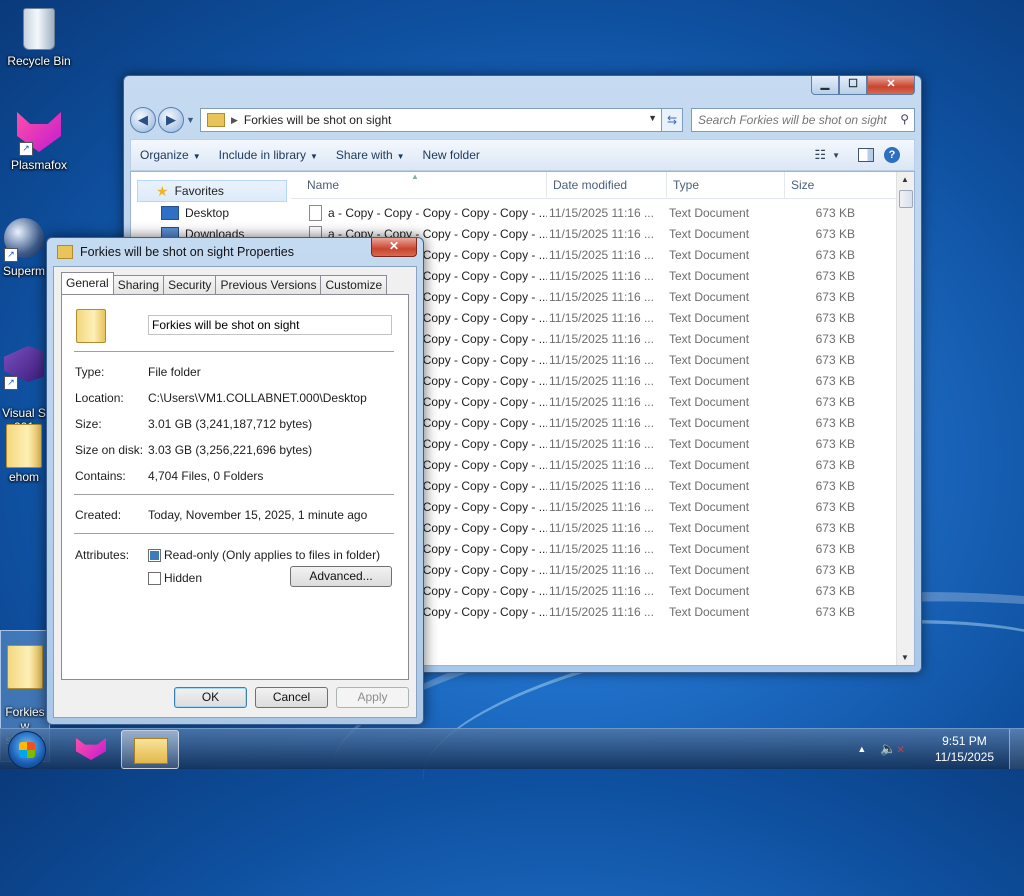 This screenshot has height=896, width=1024. Describe the element at coordinates (364, 155) in the screenshot. I see `share-with-label: Share with` at that location.